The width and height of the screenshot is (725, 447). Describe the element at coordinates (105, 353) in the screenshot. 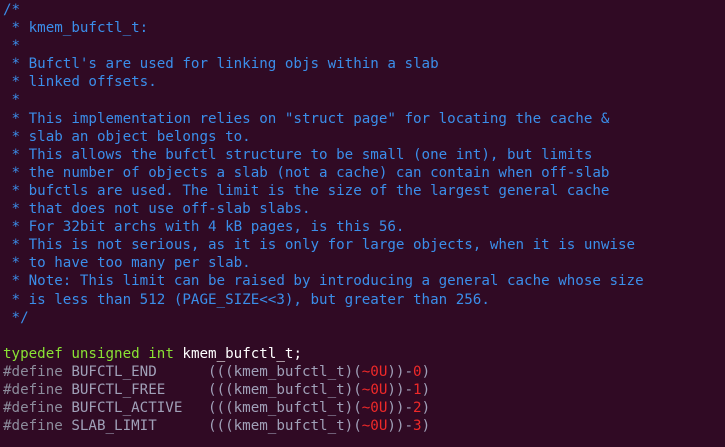

I see `unsigned-keyword: unsigned` at that location.